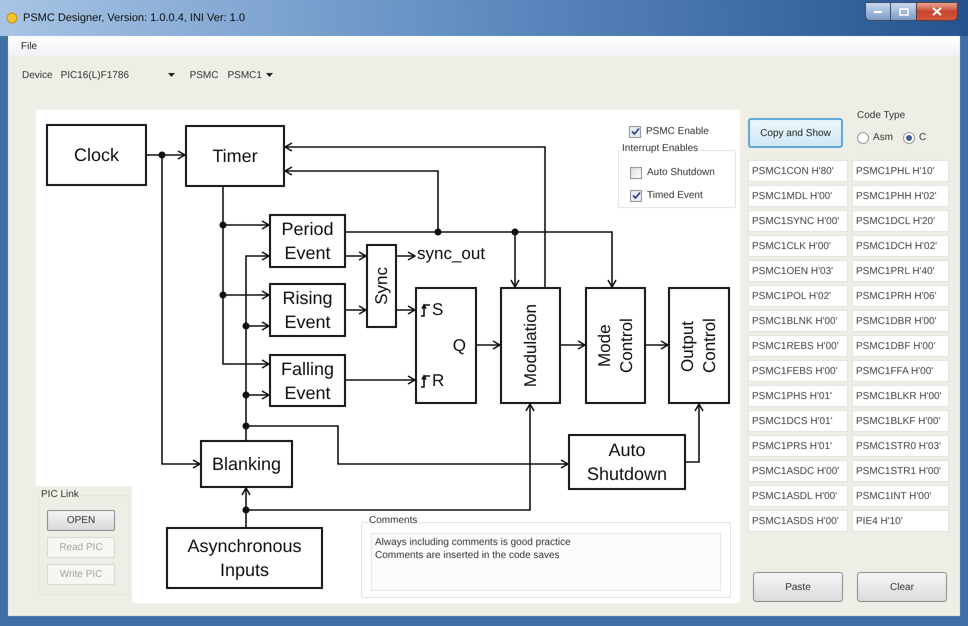  What do you see at coordinates (12, 18) in the screenshot?
I see `app-icon` at bounding box center [12, 18].